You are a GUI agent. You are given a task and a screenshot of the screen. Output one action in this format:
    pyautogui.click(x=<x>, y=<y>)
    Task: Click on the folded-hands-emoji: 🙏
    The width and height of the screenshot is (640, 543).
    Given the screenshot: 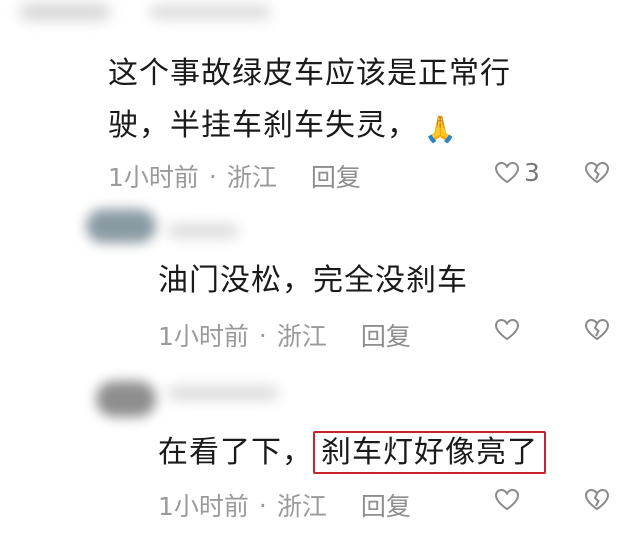 What is the action you would take?
    pyautogui.click(x=441, y=130)
    